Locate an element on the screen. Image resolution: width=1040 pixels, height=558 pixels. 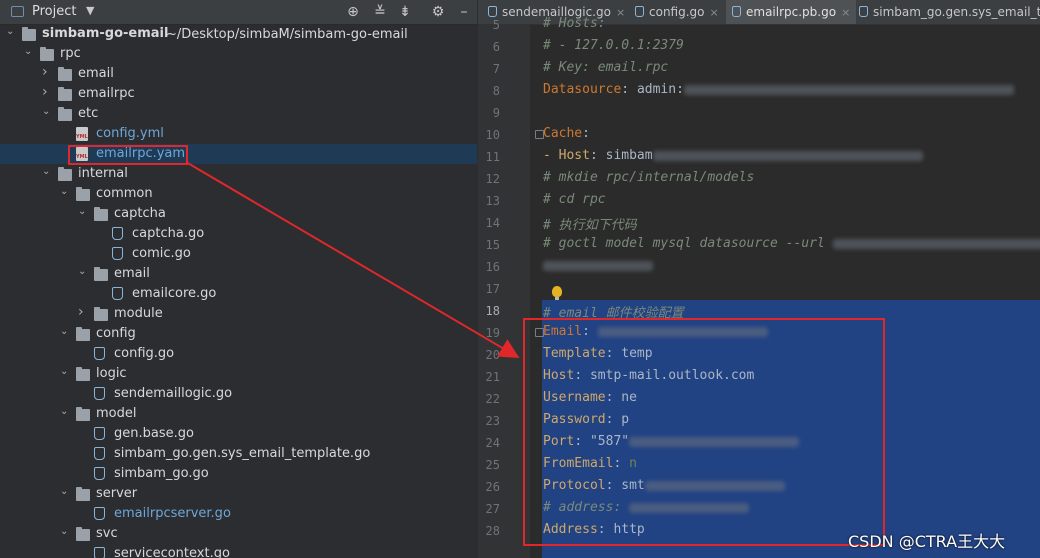
tree-item-comic-go: comic.go is located at coordinates (238, 254).